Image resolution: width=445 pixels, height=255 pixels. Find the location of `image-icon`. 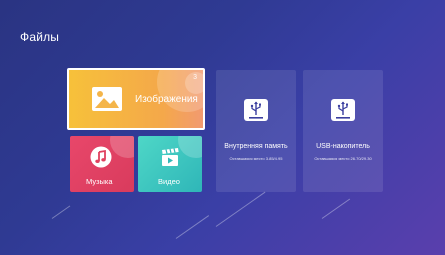

image-icon is located at coordinates (107, 99).